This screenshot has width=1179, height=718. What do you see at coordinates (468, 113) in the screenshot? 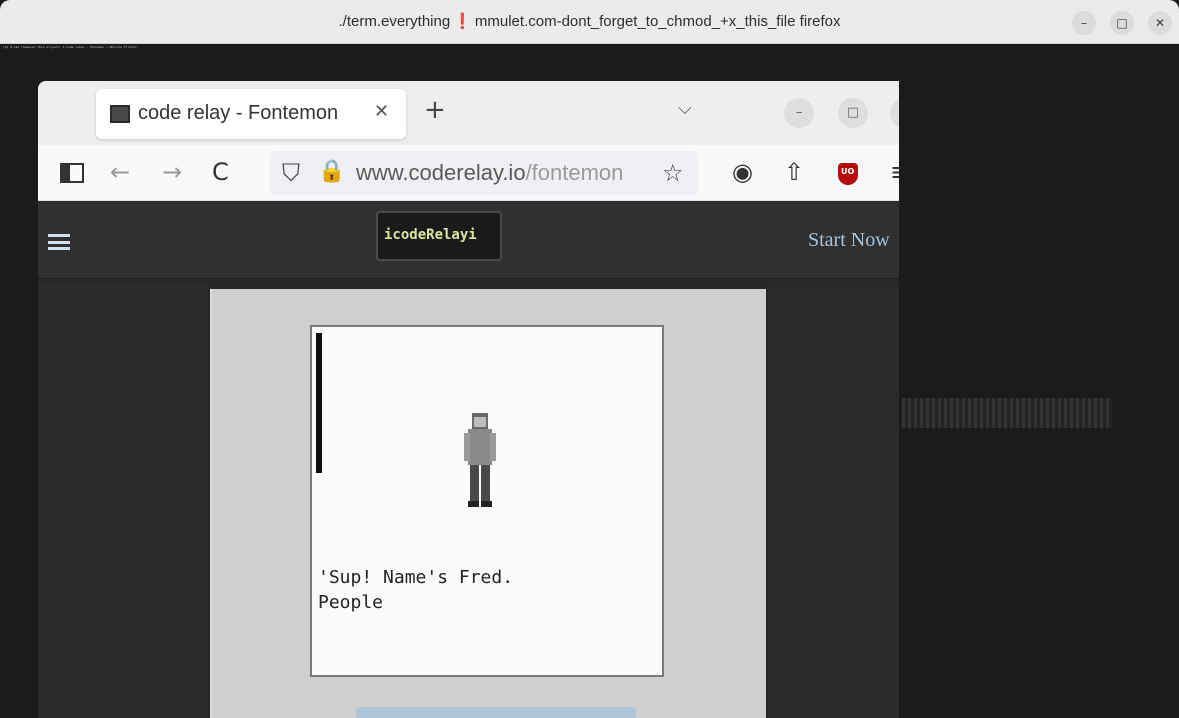
I see `tab-bar: code relay - Fontemon ✕ + ⌵ – □ ✕` at bounding box center [468, 113].